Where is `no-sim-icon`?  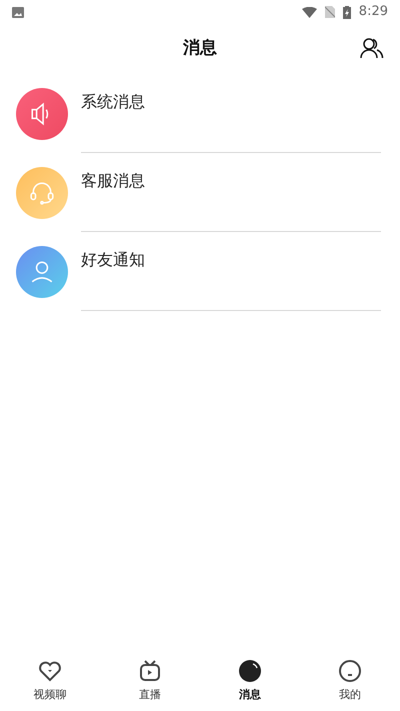 no-sim-icon is located at coordinates (329, 12).